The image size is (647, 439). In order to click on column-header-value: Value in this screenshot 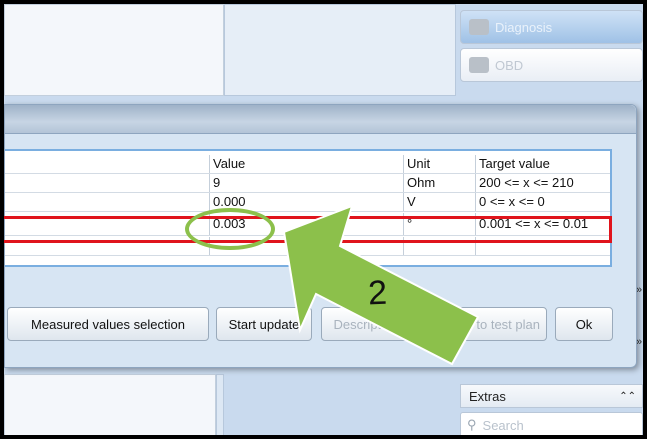, I will do `click(306, 164)`.